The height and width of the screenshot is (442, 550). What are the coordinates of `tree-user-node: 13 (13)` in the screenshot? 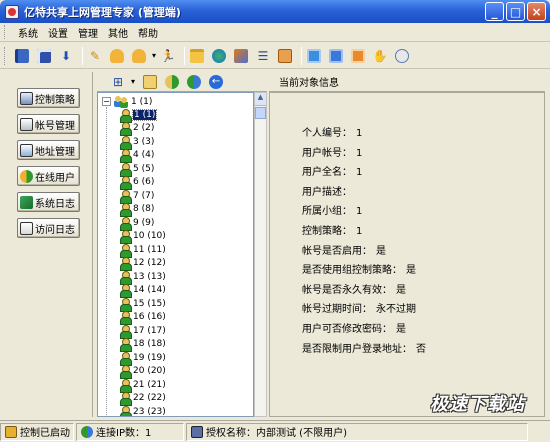 It's located at (143, 277).